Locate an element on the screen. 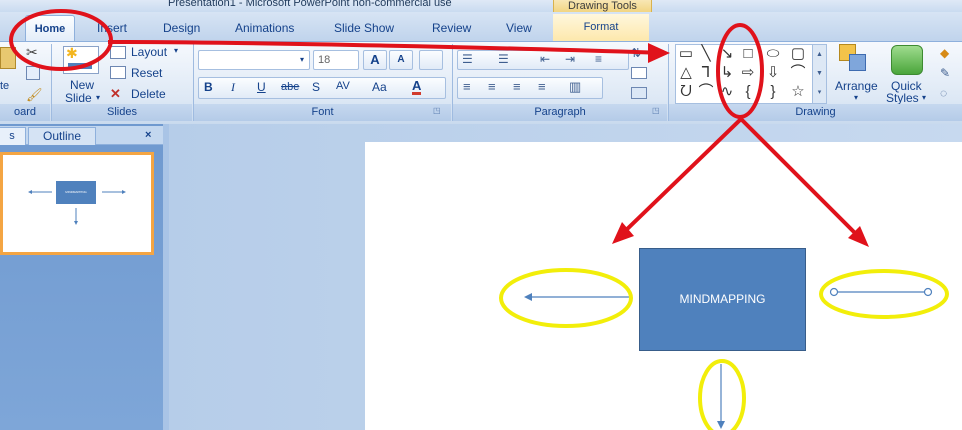  font-size-combo: 18 is located at coordinates (336, 60).